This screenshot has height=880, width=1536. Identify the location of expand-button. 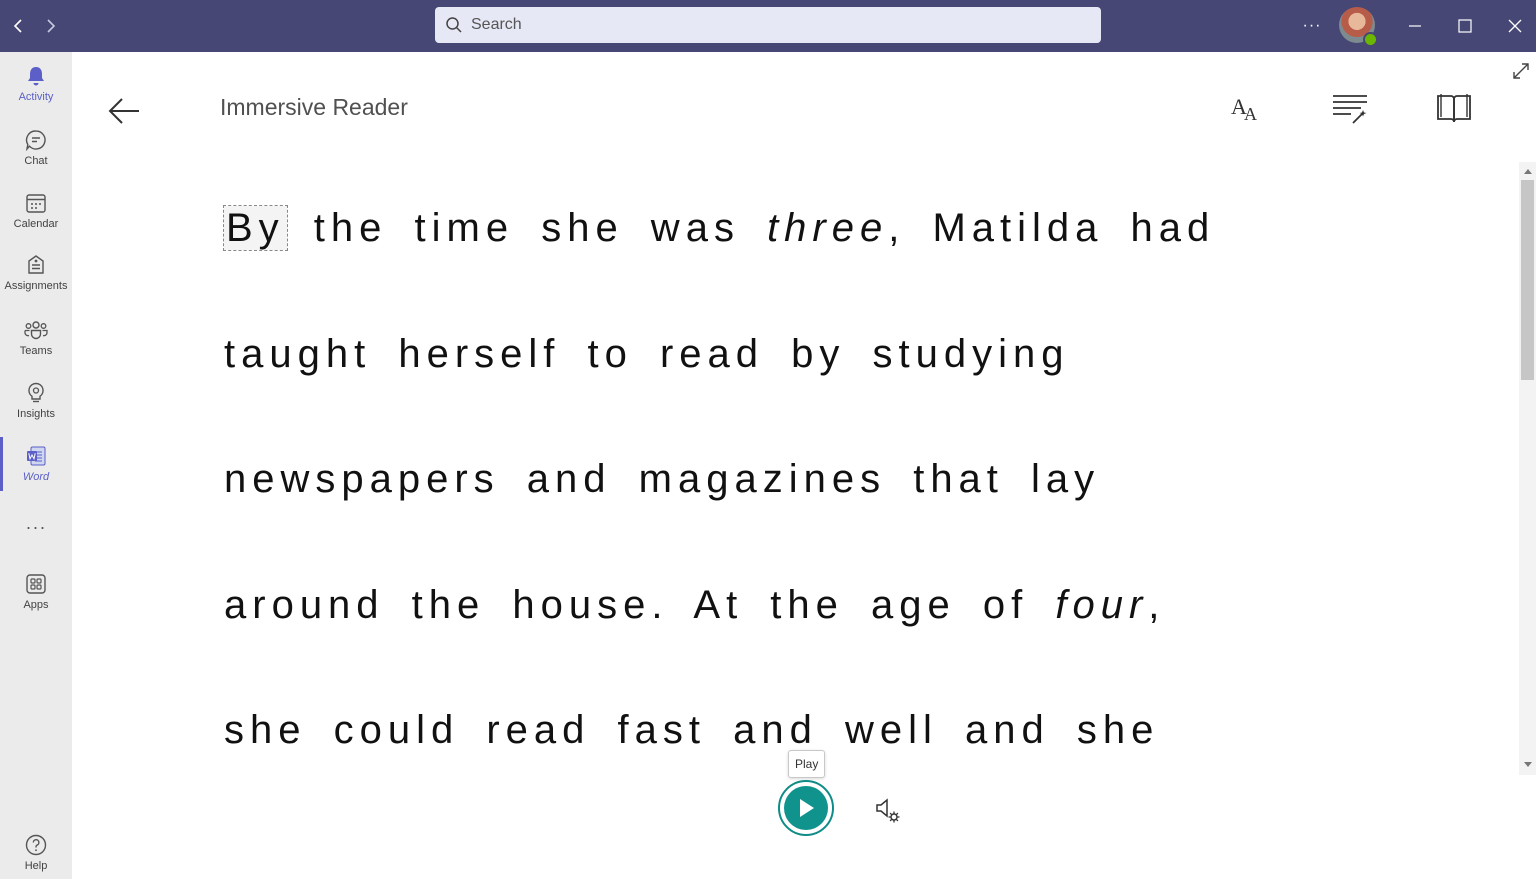
(1521, 71).